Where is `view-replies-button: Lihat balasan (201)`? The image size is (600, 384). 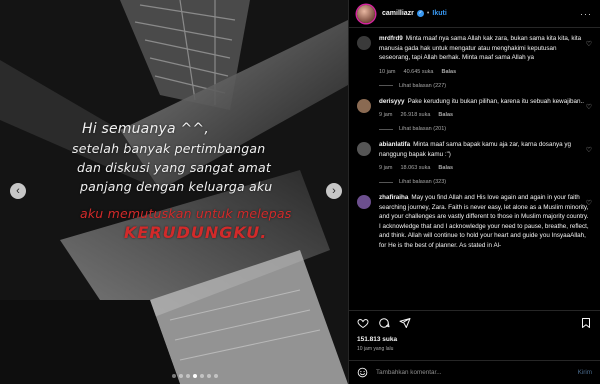
view-replies-button: Lihat balasan (201) is located at coordinates (484, 129).